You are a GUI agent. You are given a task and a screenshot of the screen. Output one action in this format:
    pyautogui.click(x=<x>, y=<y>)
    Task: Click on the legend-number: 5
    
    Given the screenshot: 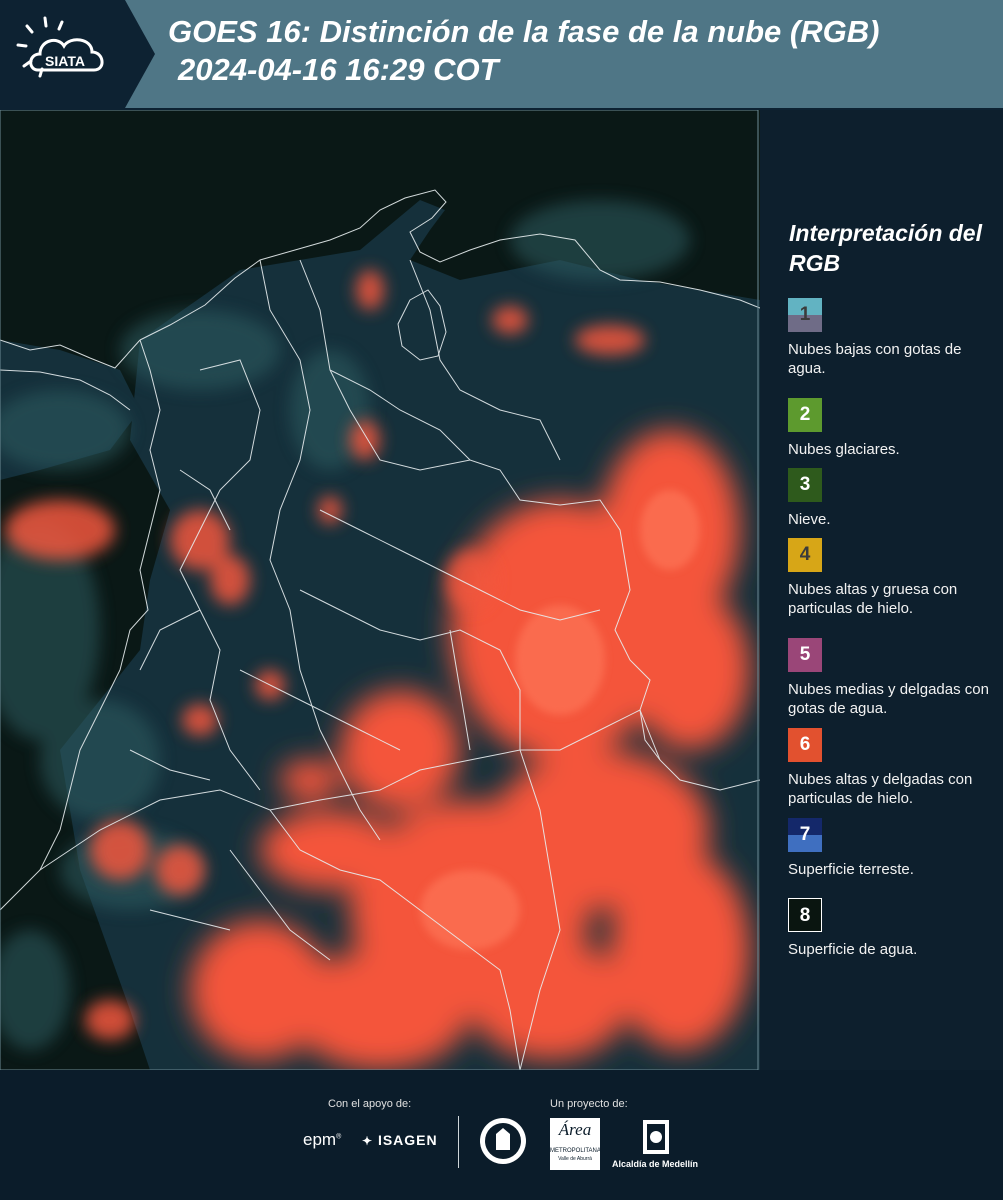 What is the action you would take?
    pyautogui.click(x=805, y=654)
    